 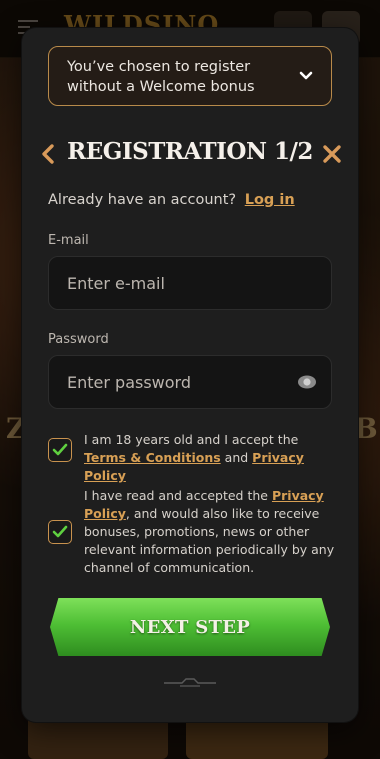 What do you see at coordinates (191, 439) in the screenshot?
I see `age-consent-prefix: I am 18 years old and I accept the` at bounding box center [191, 439].